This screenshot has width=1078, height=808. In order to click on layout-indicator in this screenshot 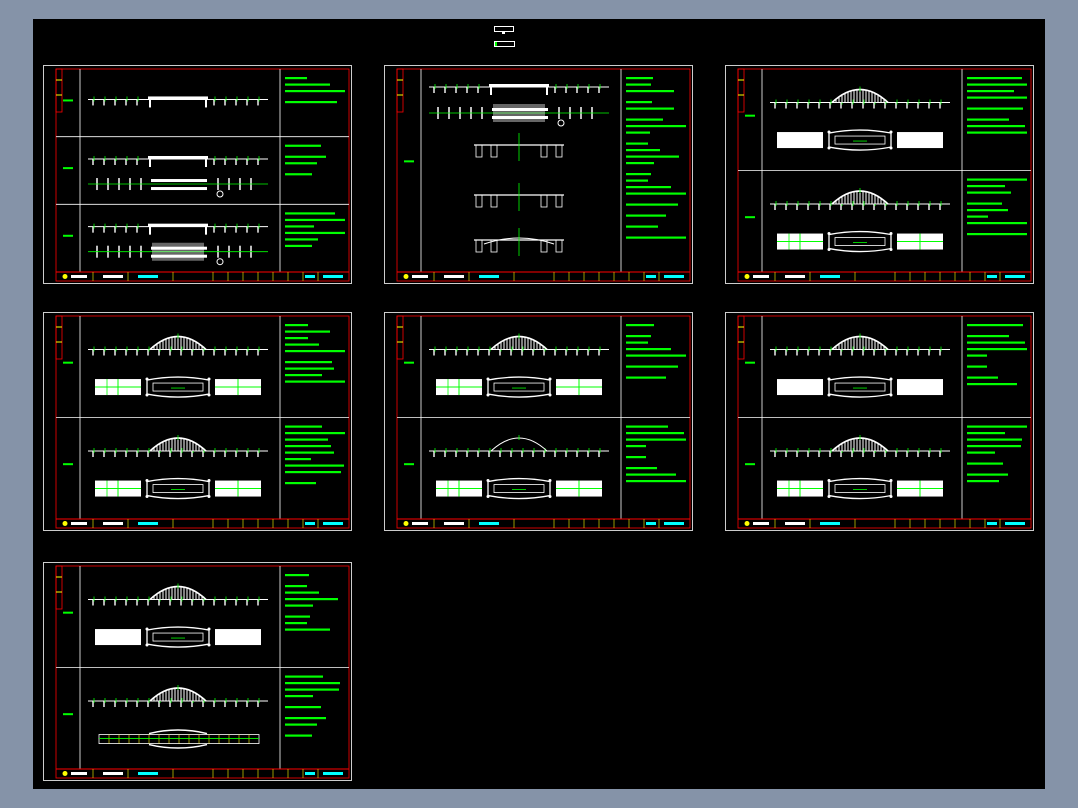, I will do `click(504, 44)`.